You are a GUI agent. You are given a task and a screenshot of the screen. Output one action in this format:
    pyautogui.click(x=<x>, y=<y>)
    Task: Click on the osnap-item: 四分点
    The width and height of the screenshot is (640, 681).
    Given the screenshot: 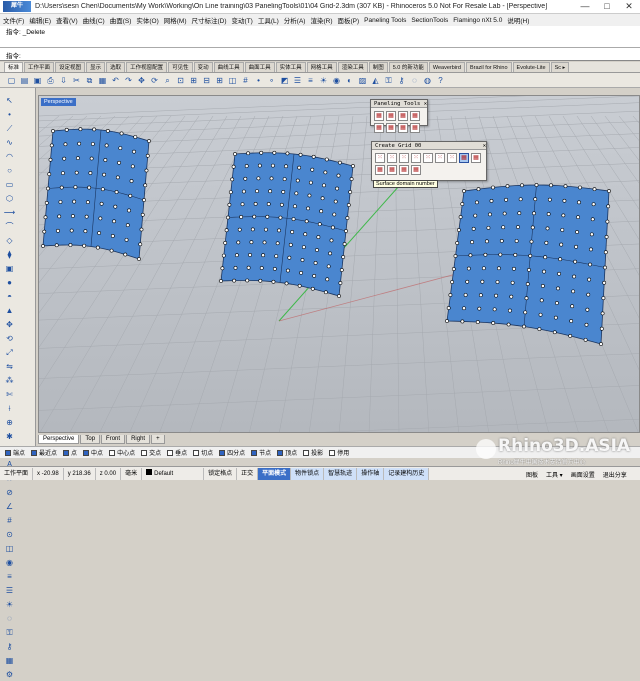 What is the action you would take?
    pyautogui.click(x=232, y=452)
    